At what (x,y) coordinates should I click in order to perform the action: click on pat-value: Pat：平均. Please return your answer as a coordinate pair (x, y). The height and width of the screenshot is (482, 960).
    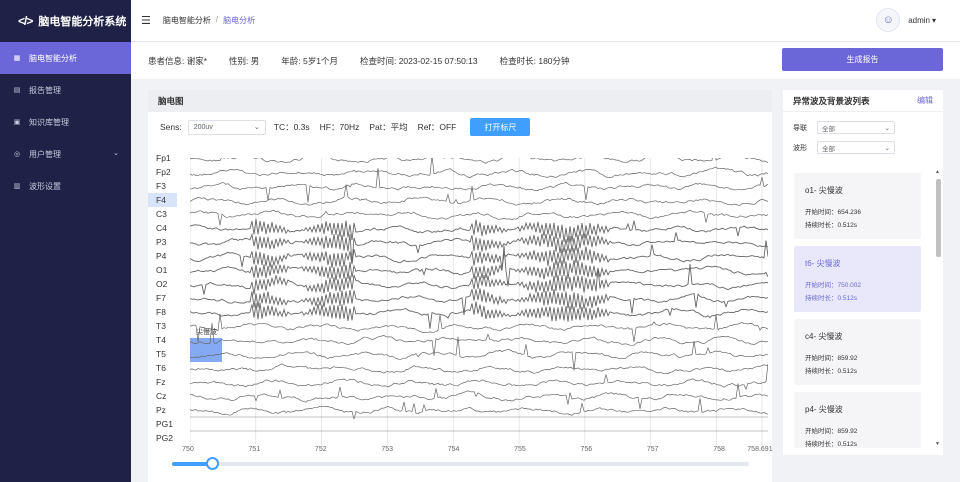
    Looking at the image, I should click on (388, 127).